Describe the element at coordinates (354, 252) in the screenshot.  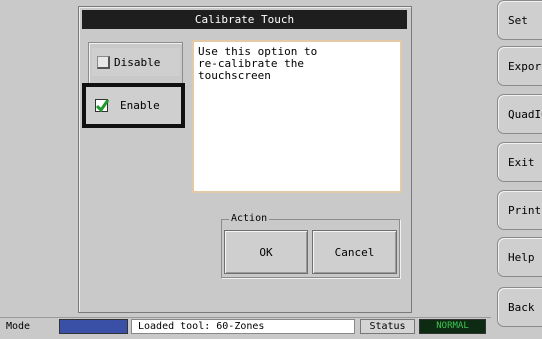
I see `cancel-button: Cancel` at that location.